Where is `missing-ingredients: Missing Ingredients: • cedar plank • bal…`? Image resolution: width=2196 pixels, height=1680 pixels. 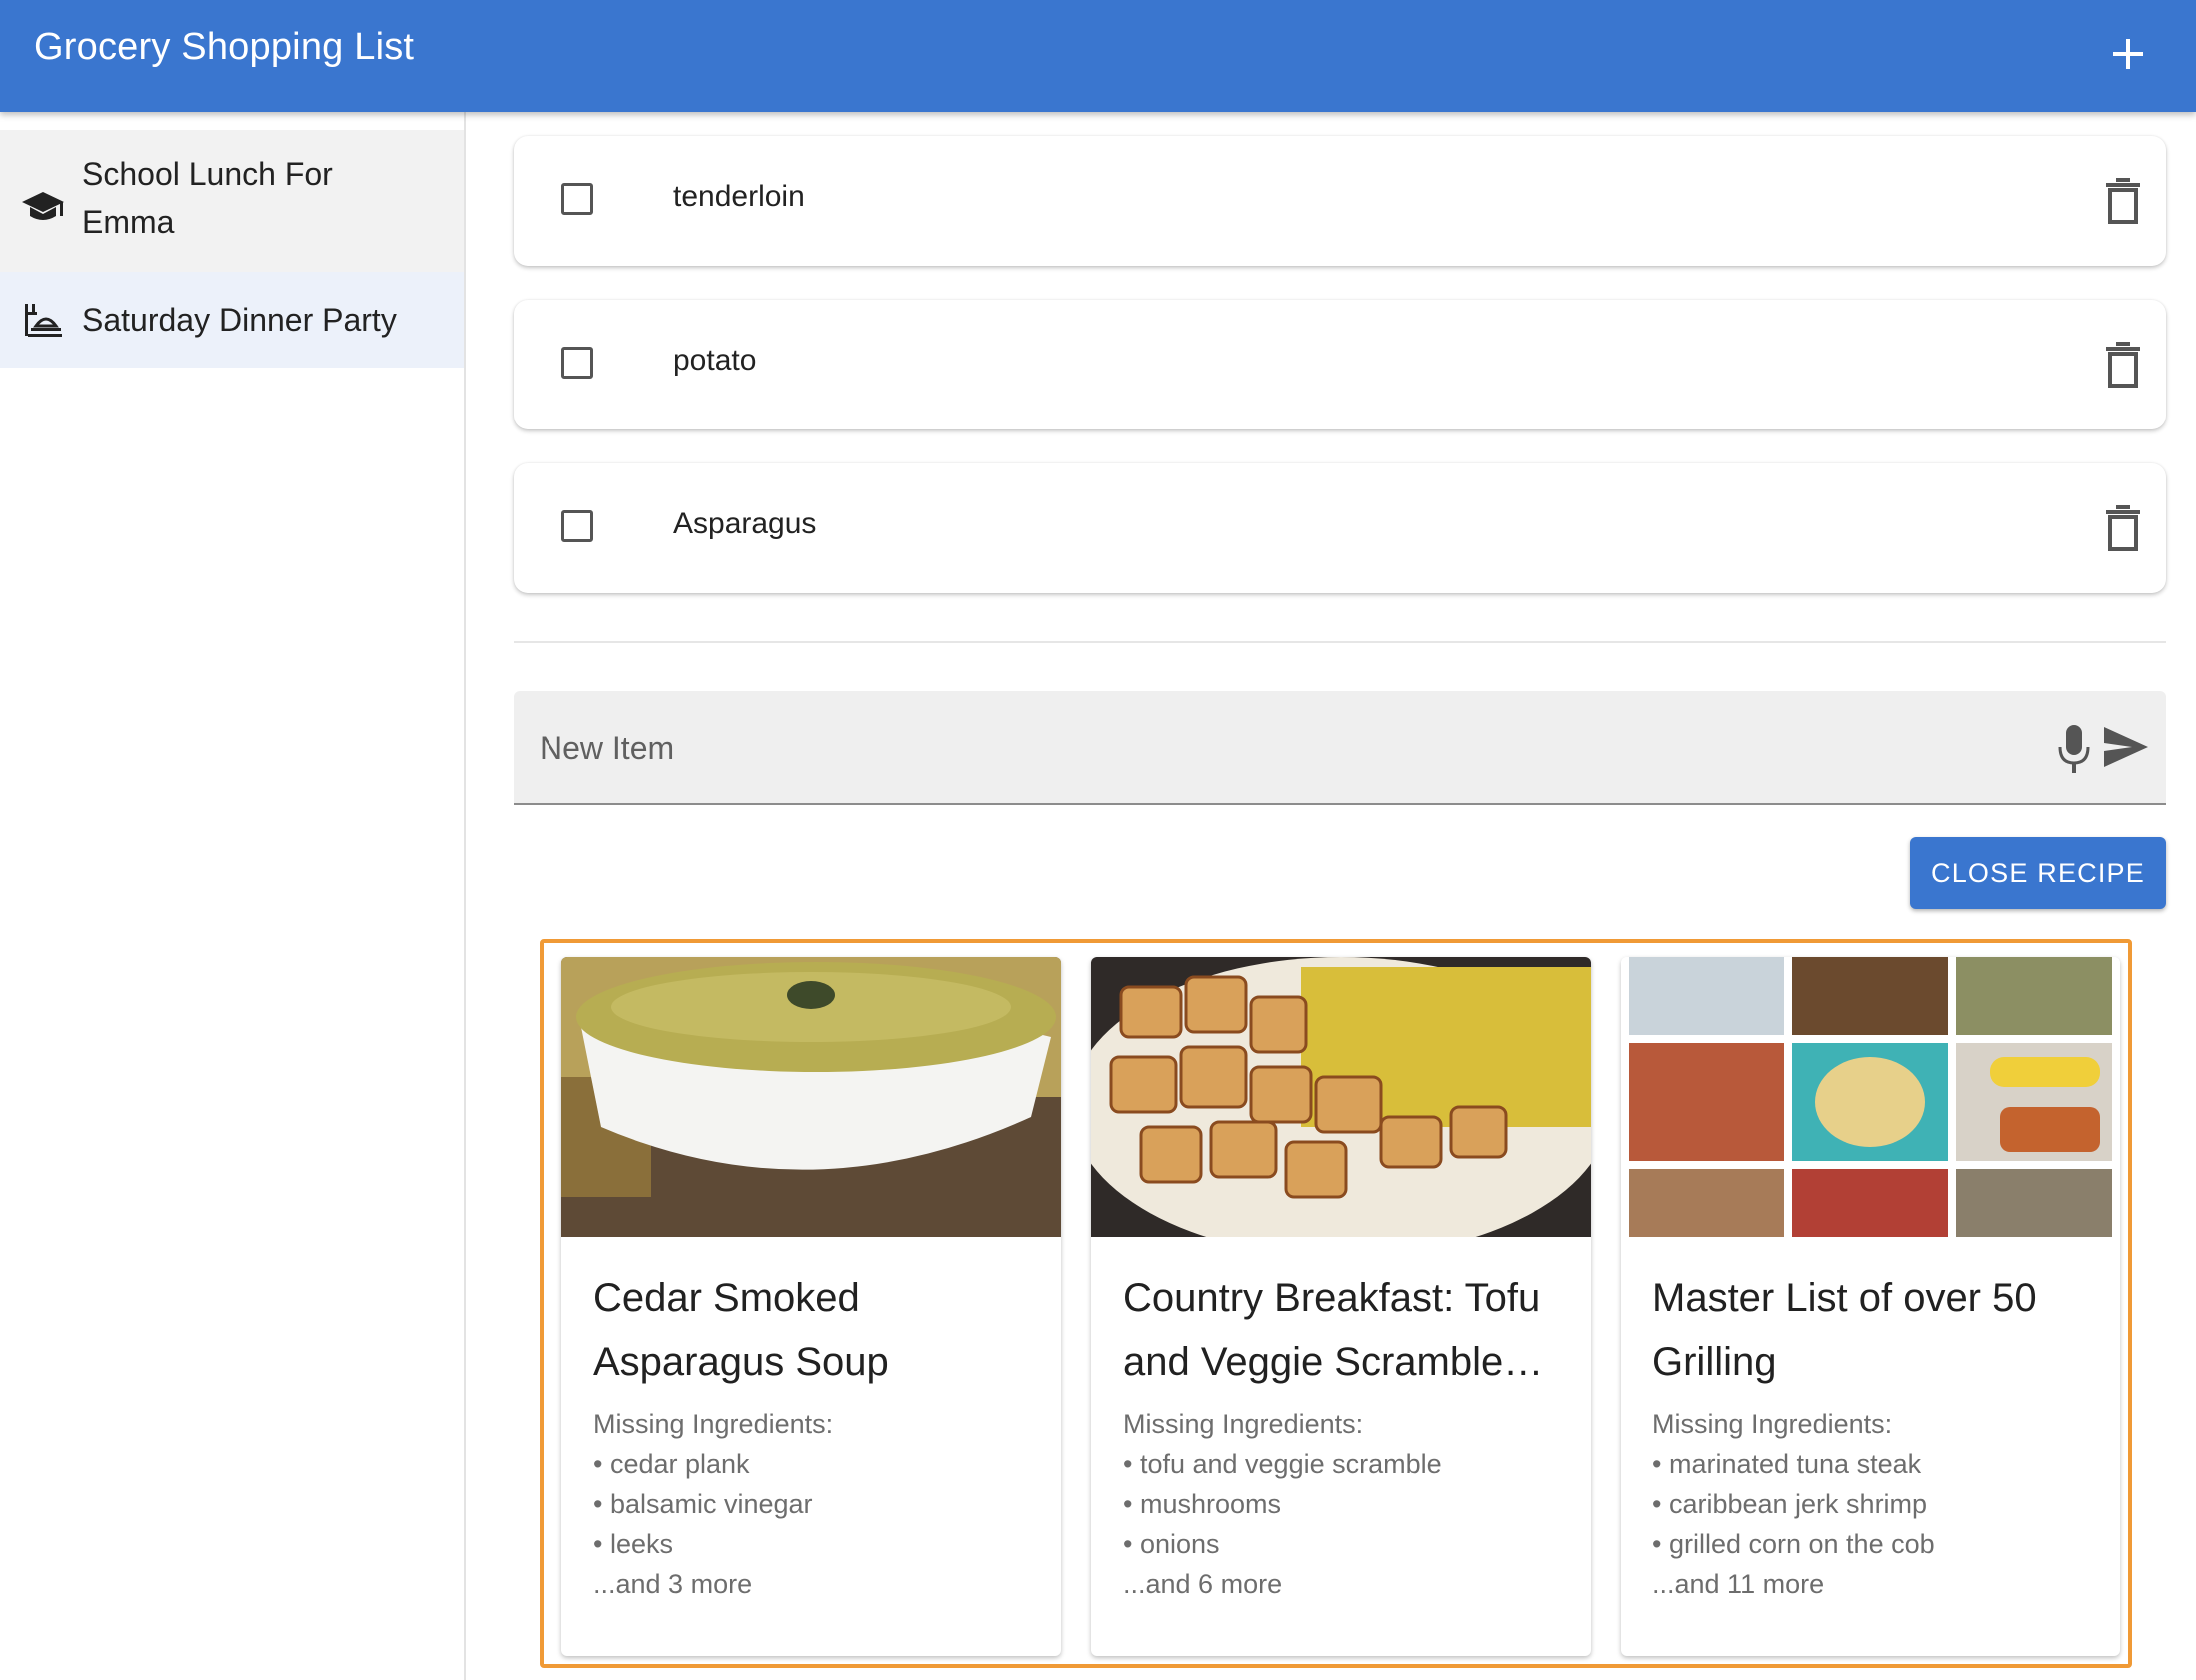 missing-ingredients: Missing Ingredients: • cedar plank • bal… is located at coordinates (813, 1504).